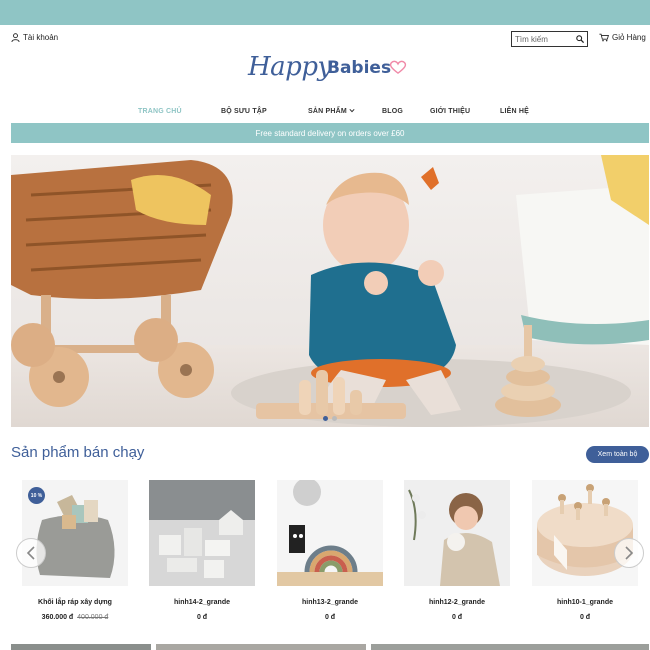  Describe the element at coordinates (160, 111) in the screenshot. I see `nav-item-home: TRANG CHỦ` at that location.